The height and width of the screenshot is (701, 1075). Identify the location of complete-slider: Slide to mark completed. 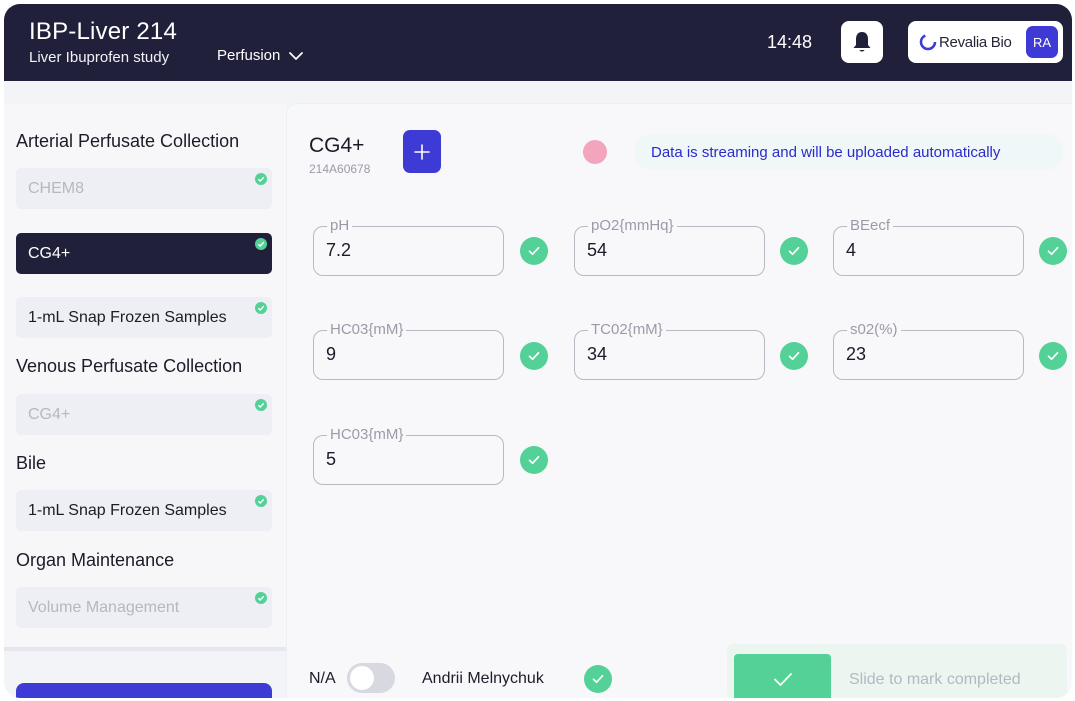
(897, 671).